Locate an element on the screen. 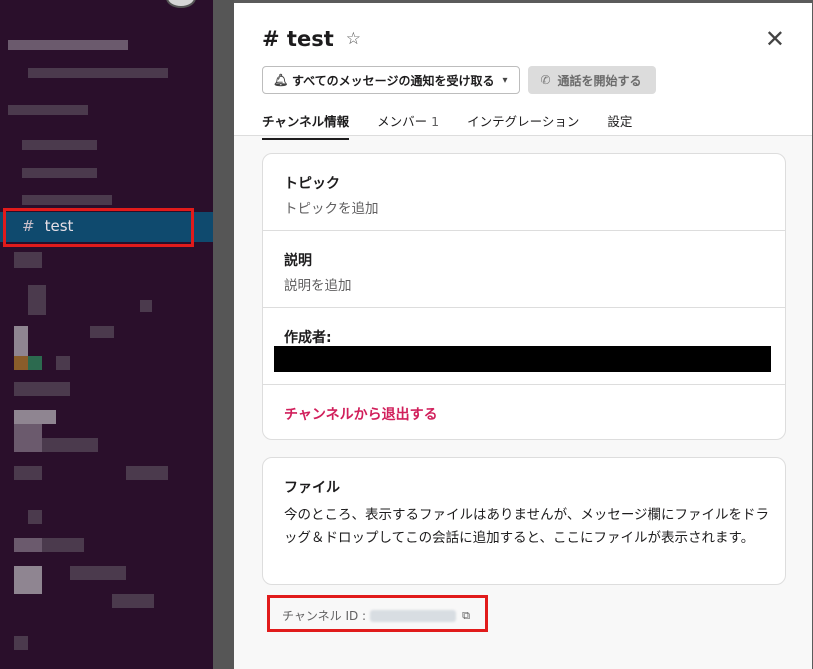 The width and height of the screenshot is (813, 669). avatar is located at coordinates (181, 4).